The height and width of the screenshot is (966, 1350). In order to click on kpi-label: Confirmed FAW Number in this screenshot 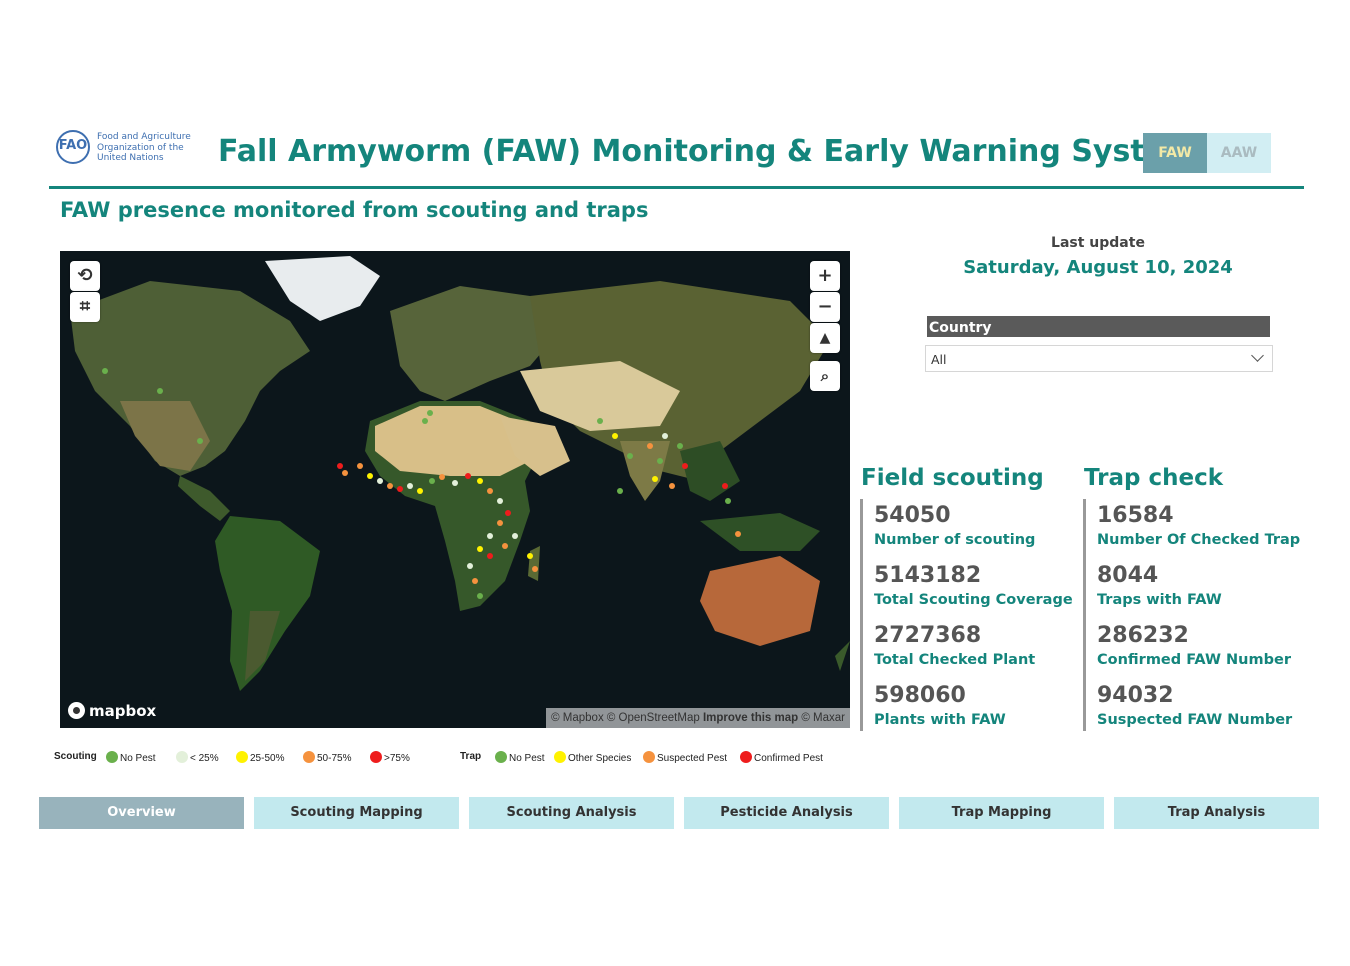, I will do `click(1194, 660)`.